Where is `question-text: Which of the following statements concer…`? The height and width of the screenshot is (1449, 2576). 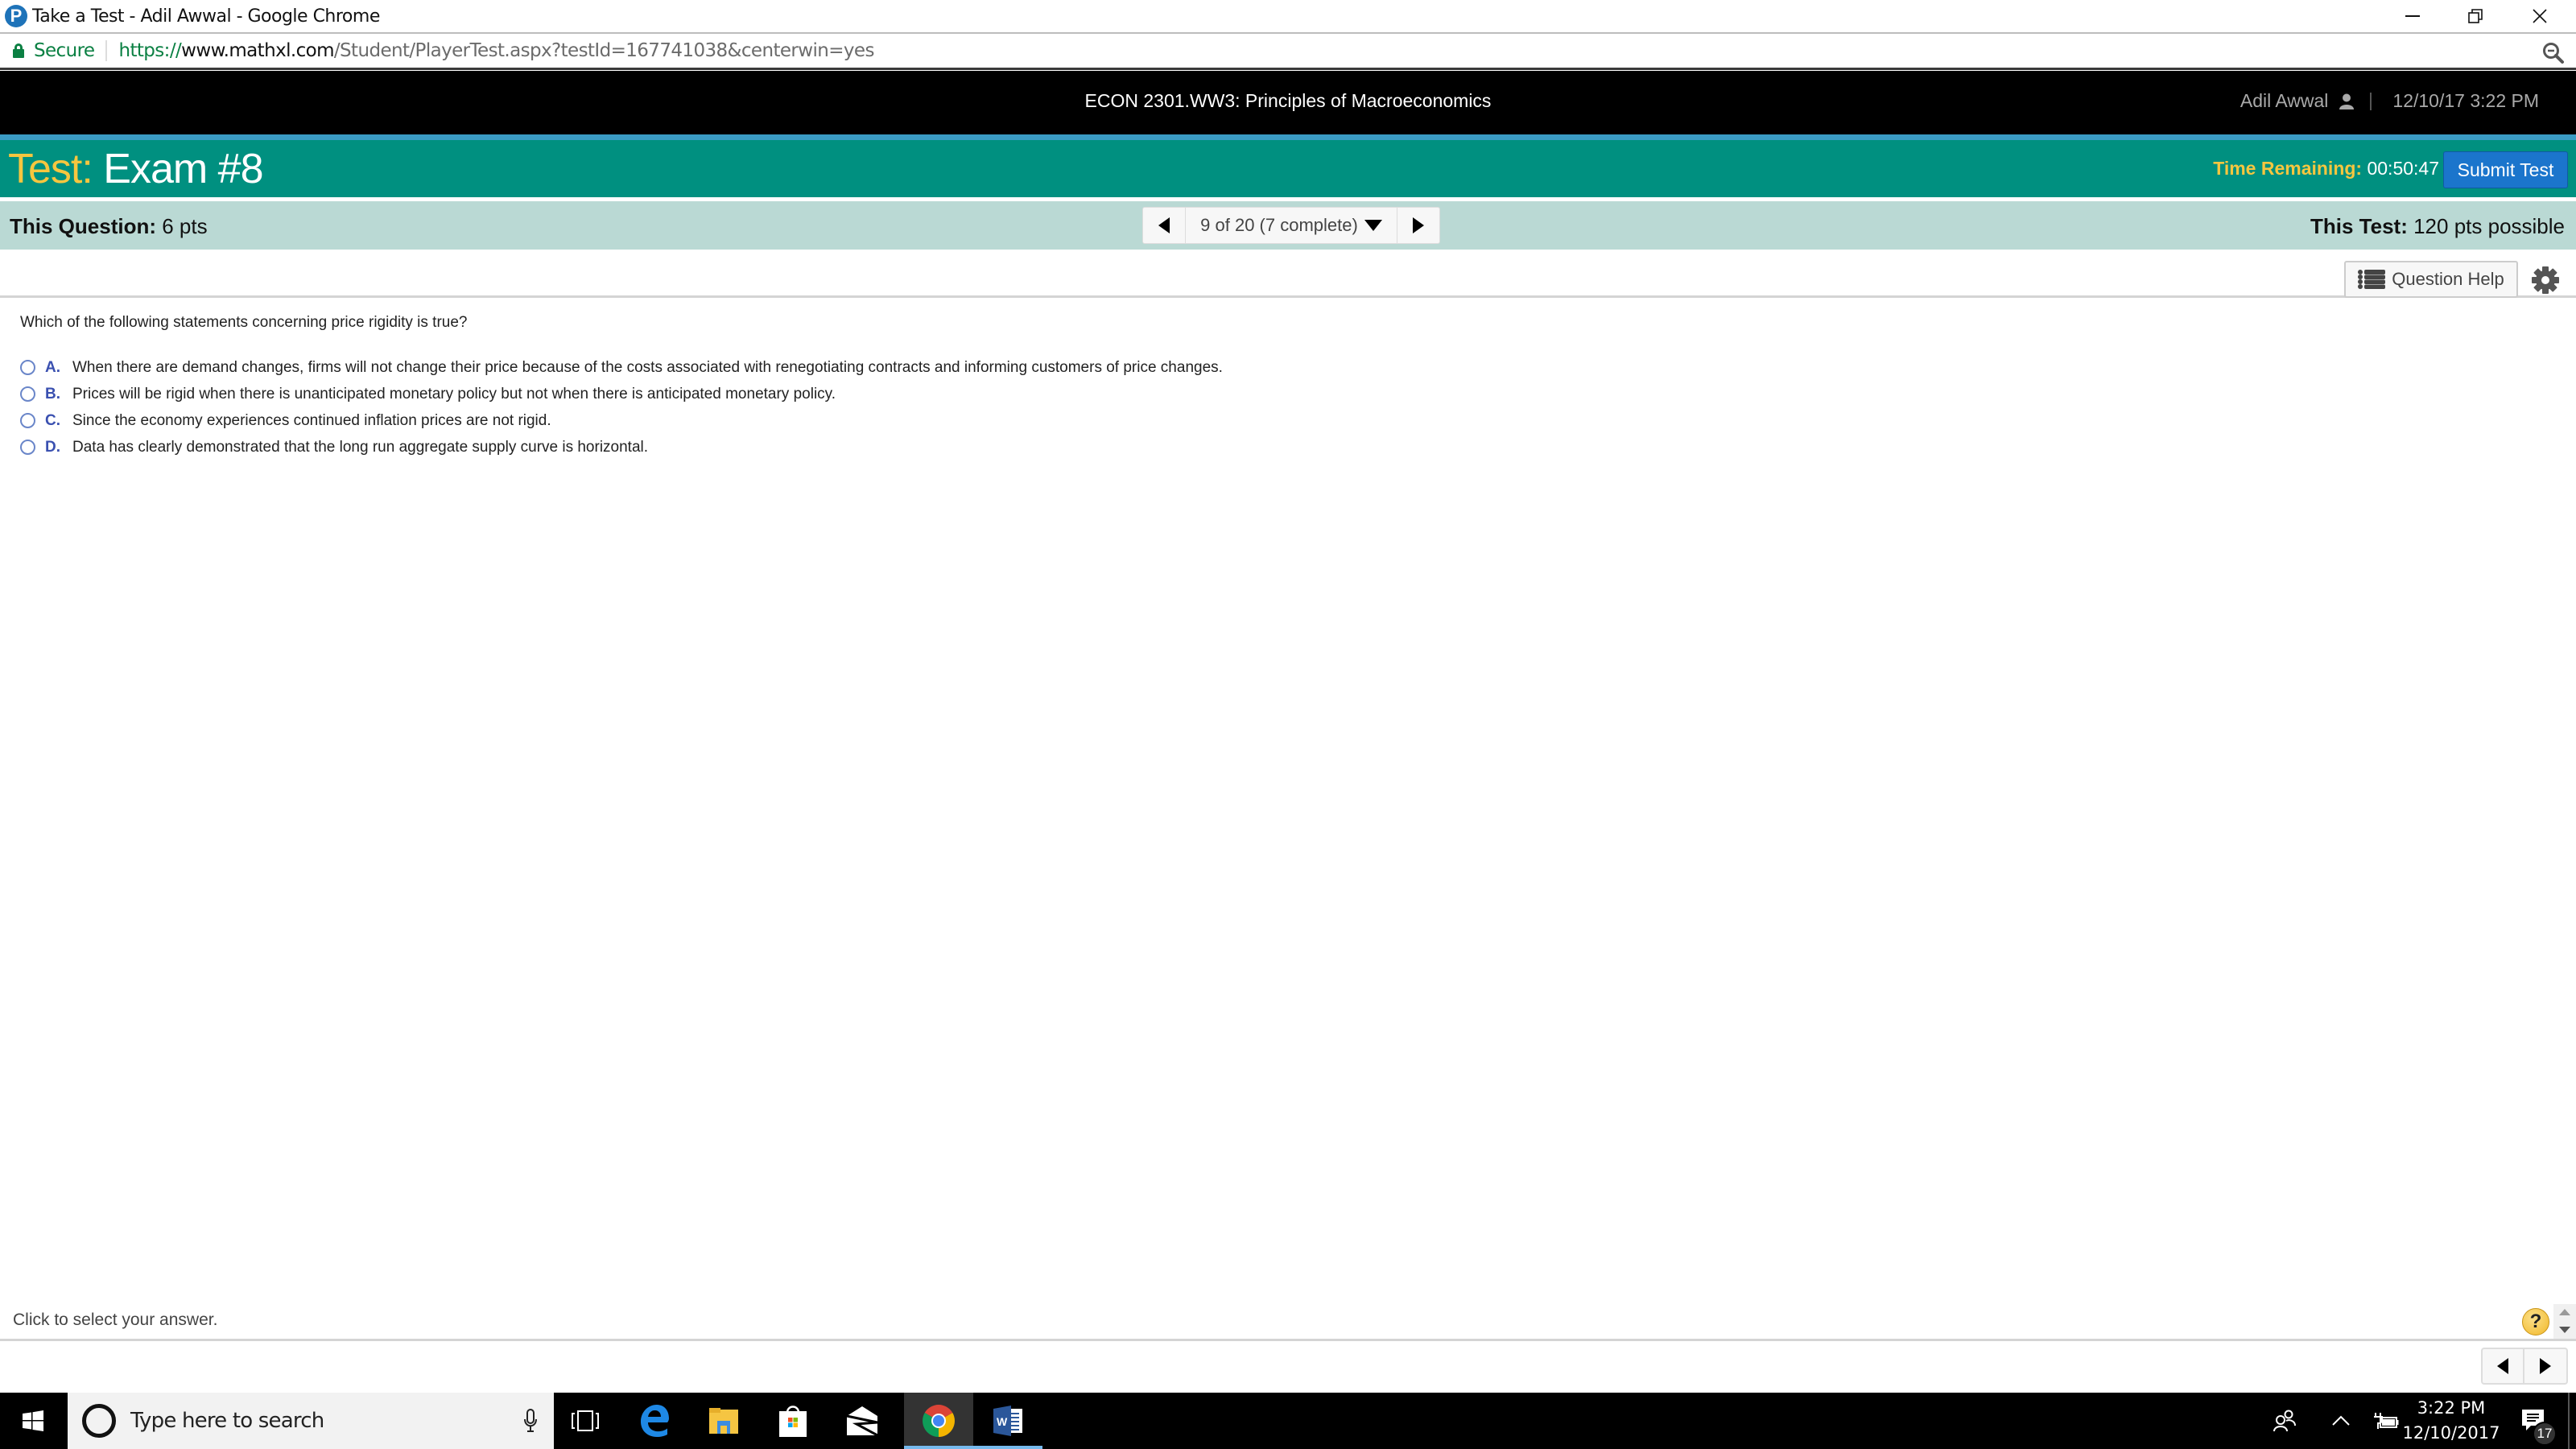 question-text: Which of the following statements concer… is located at coordinates (244, 322).